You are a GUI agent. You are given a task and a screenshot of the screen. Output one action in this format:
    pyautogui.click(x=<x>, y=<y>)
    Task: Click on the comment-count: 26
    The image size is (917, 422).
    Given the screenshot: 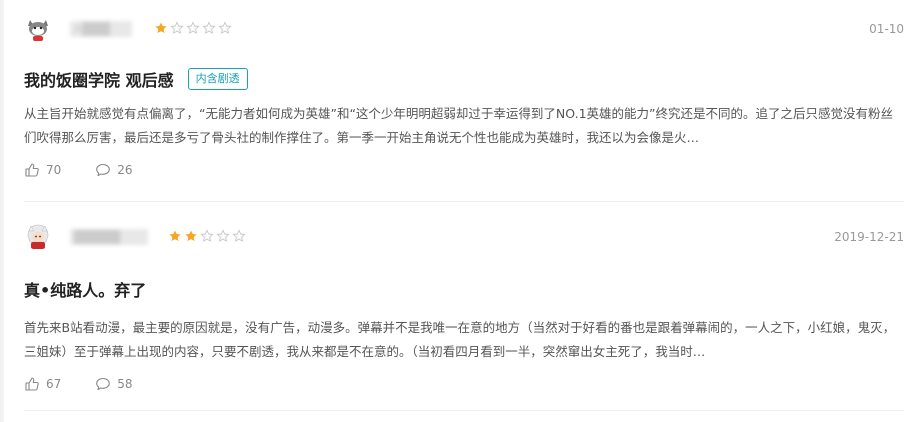 What is the action you would take?
    pyautogui.click(x=125, y=170)
    